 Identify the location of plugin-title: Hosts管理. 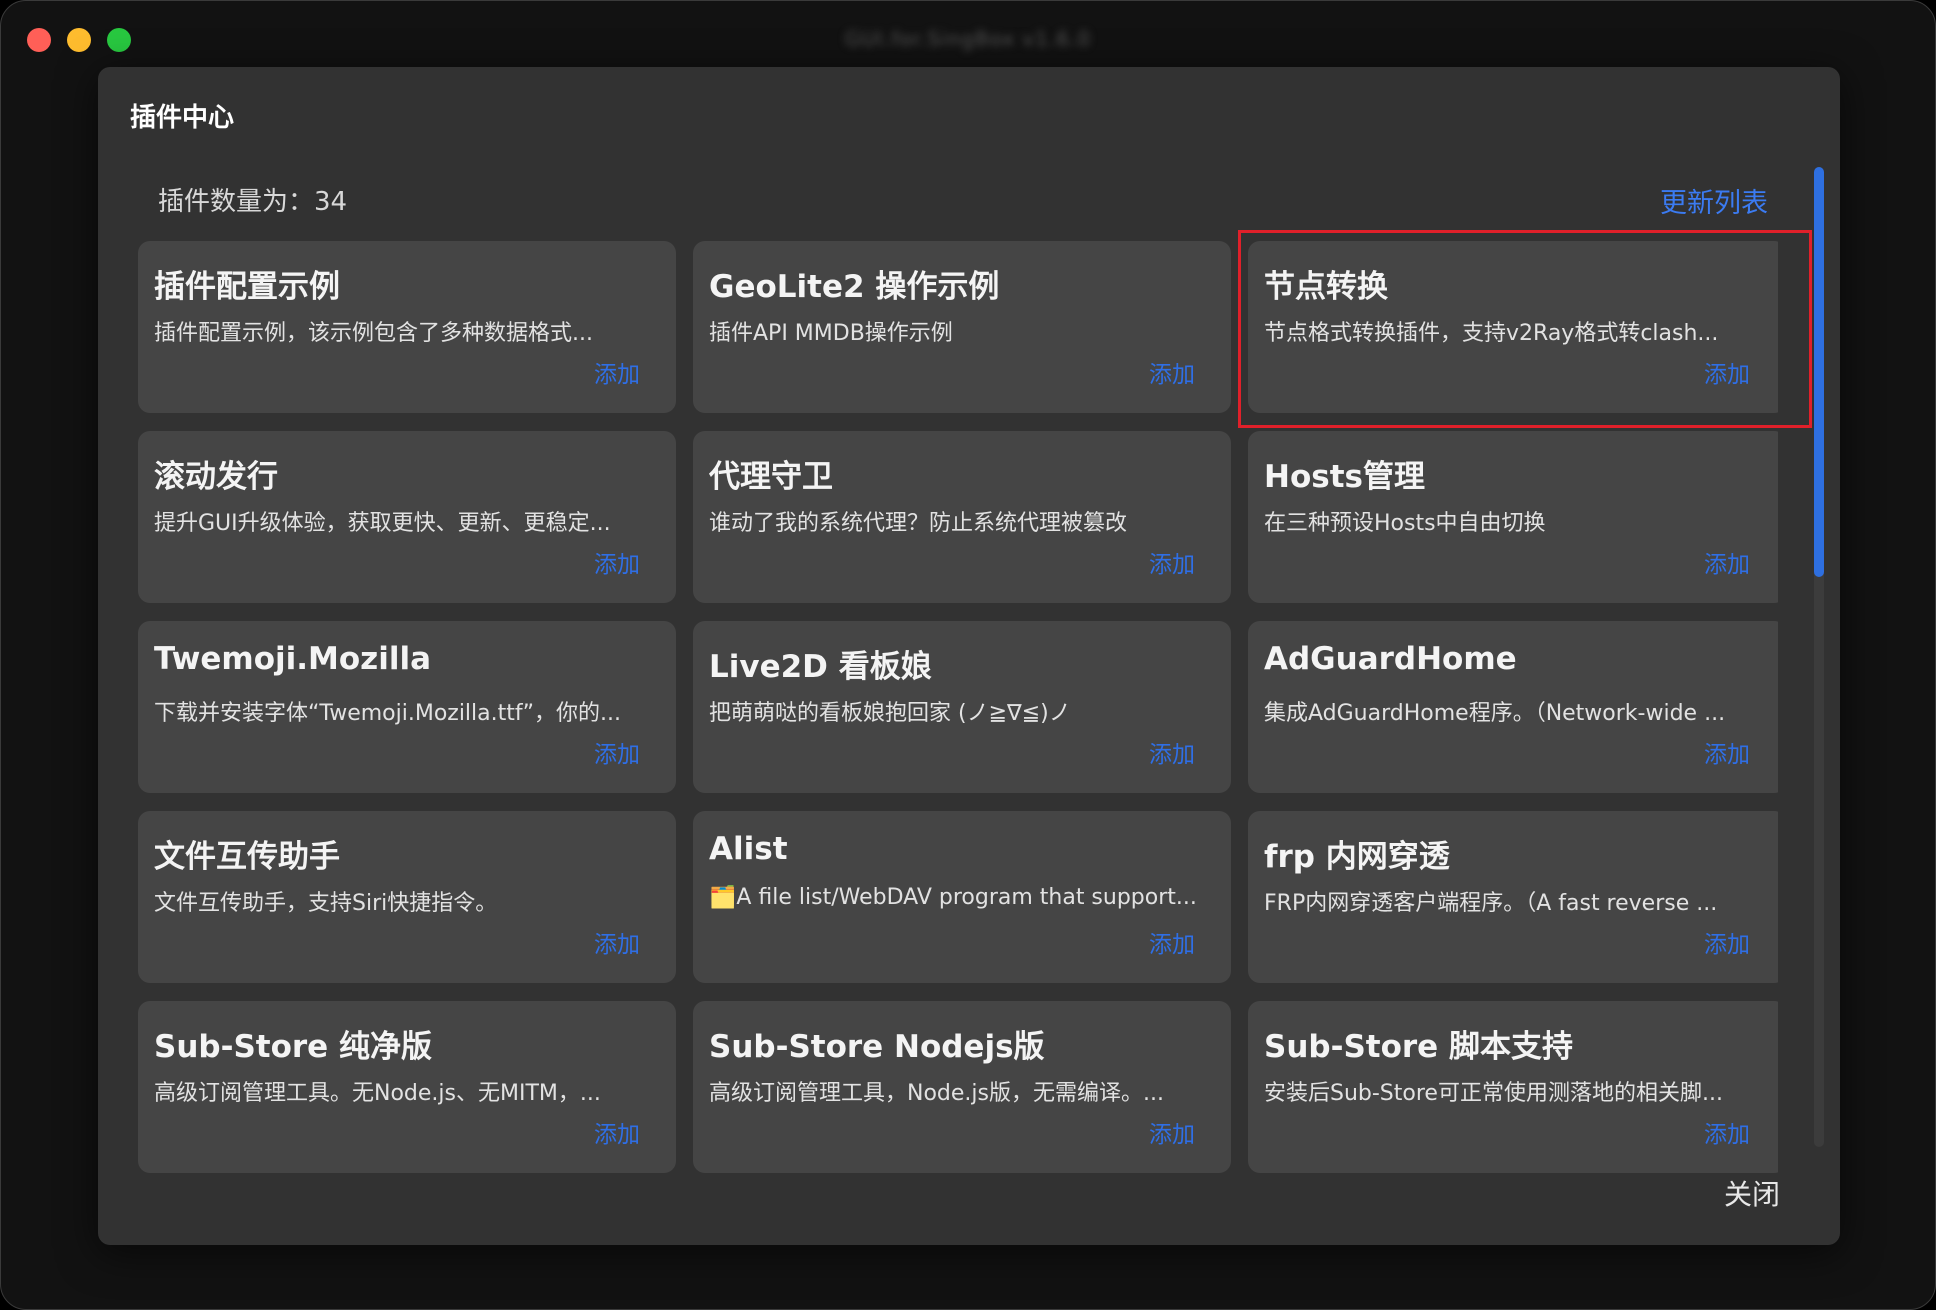
(1344, 477).